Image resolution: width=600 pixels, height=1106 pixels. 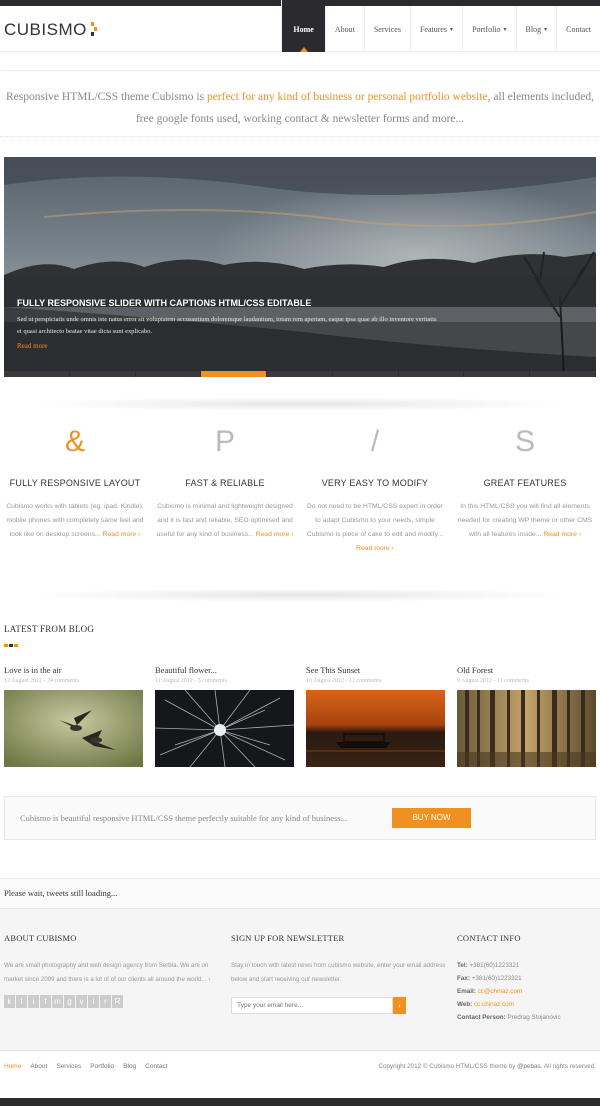 I want to click on nav-item-contact: Contact, so click(x=578, y=29).